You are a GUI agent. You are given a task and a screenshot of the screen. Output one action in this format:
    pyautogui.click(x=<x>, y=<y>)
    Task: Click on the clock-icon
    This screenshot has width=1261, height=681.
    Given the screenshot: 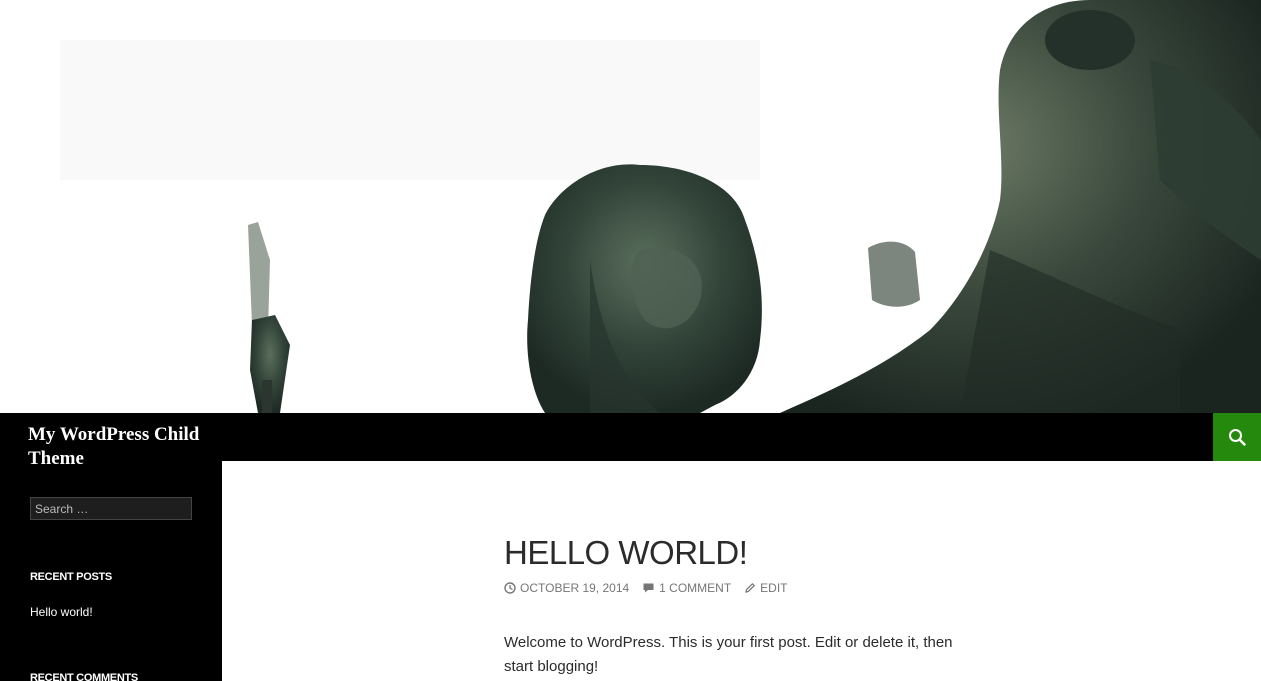 What is the action you would take?
    pyautogui.click(x=510, y=588)
    